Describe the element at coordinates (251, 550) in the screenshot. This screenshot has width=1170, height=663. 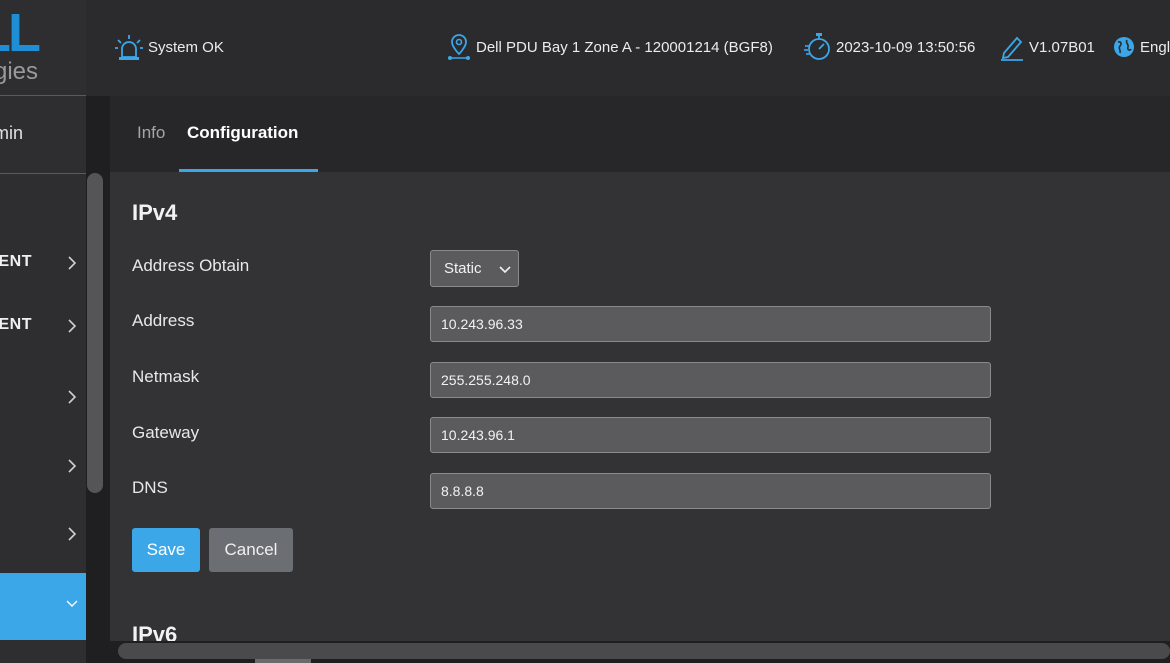
I see `cancel-button: Cancel` at that location.